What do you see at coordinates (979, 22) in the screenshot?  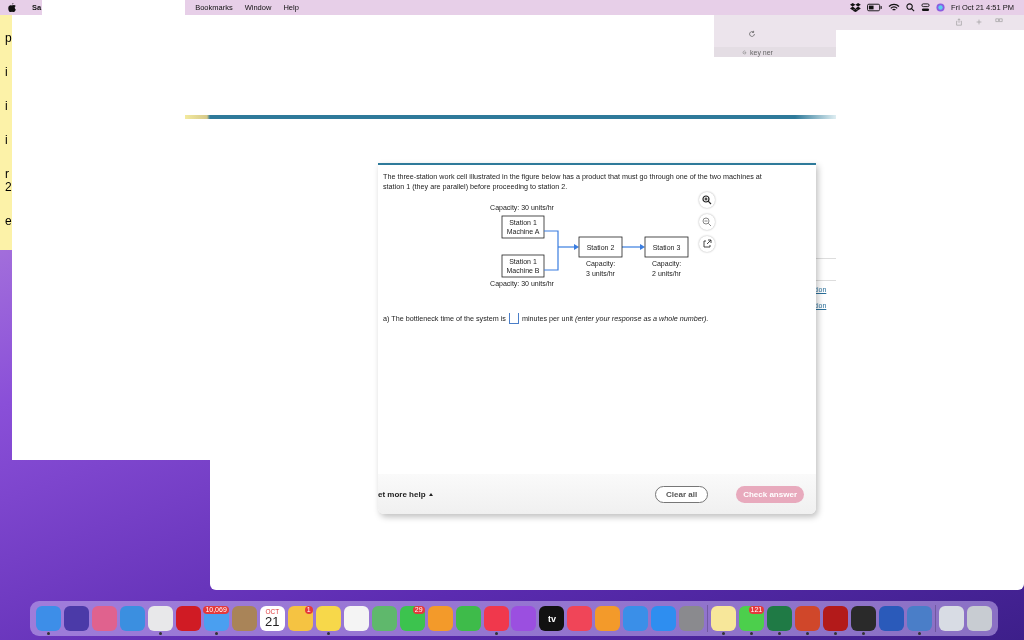 I see `new-tab-icon` at bounding box center [979, 22].